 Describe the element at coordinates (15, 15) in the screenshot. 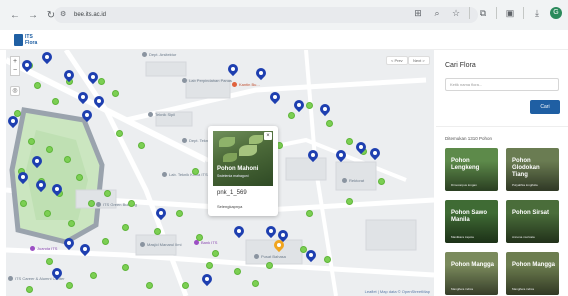

I see `back-icon: ←` at that location.